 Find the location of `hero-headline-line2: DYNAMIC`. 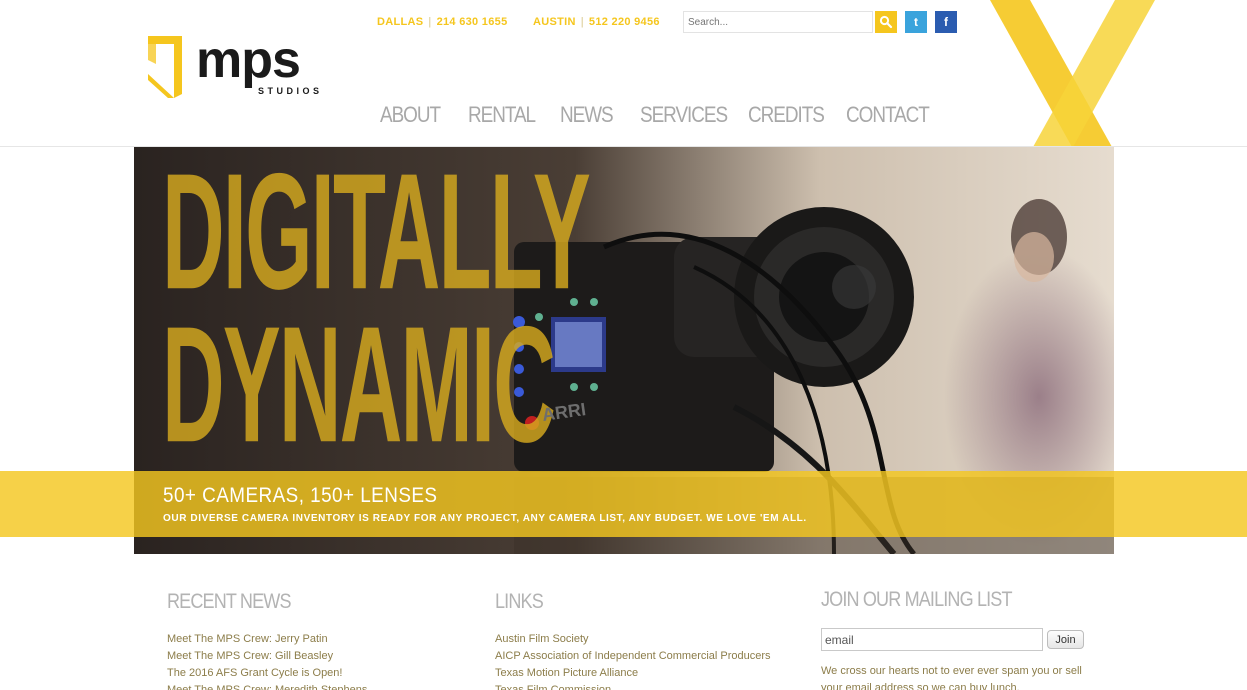

hero-headline-line2: DYNAMIC is located at coordinates (359, 384).